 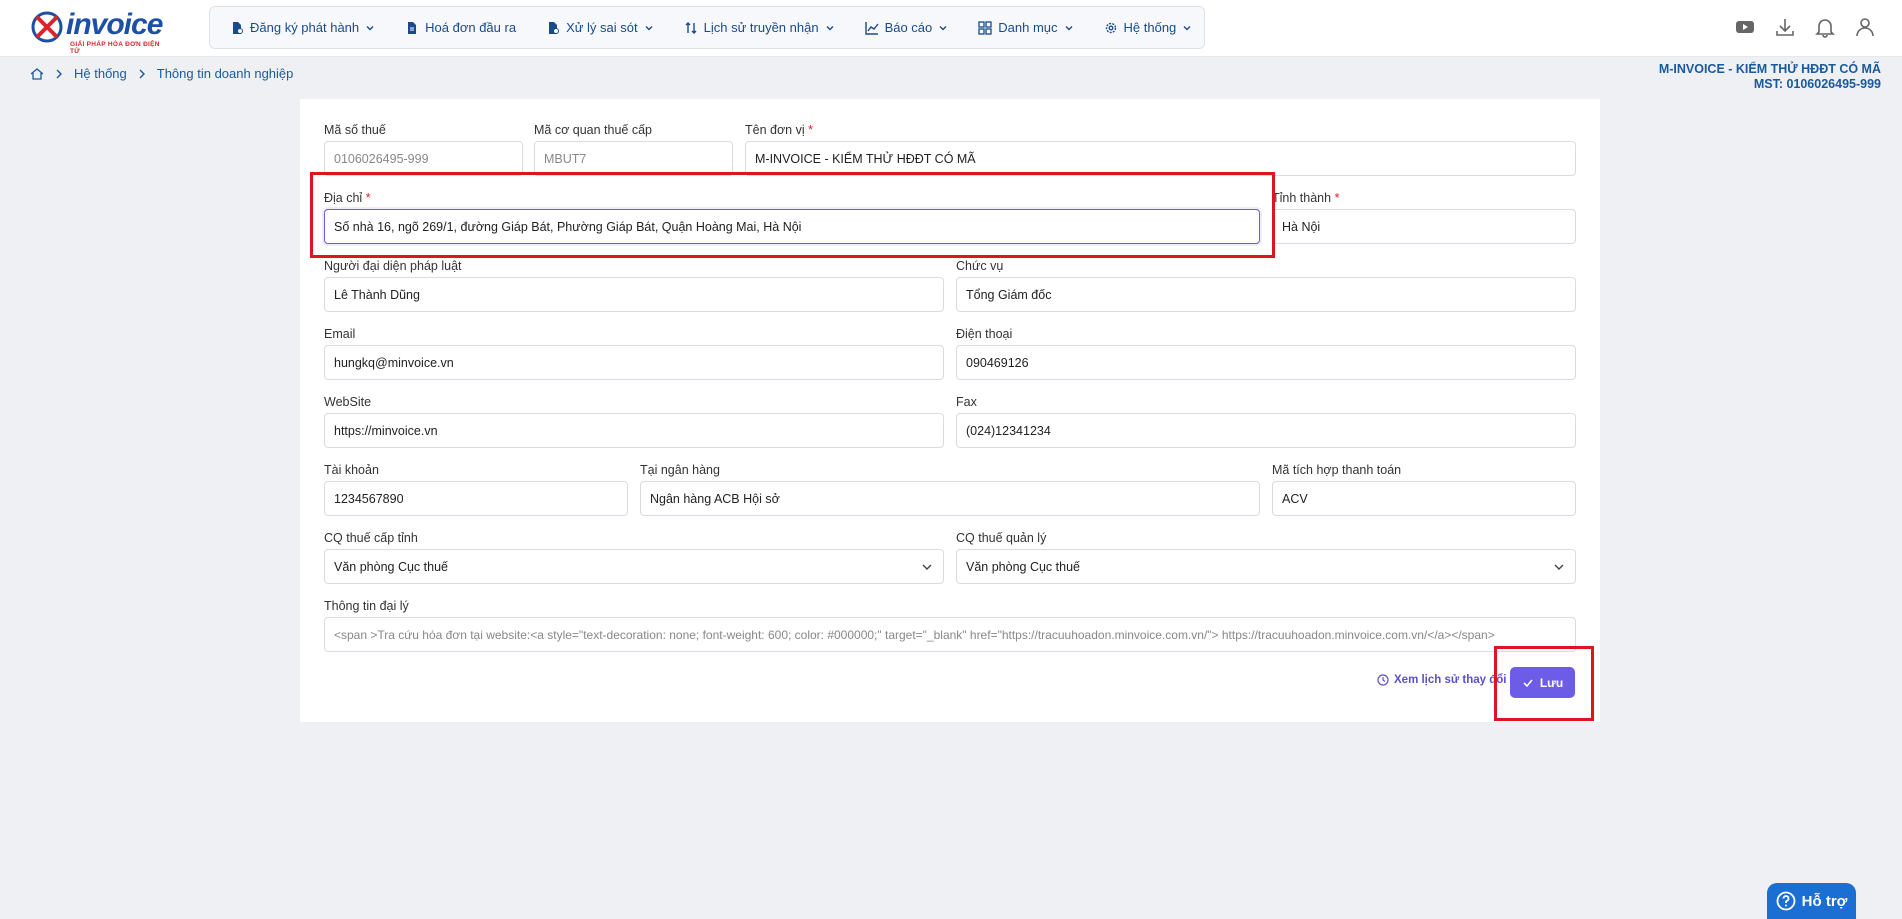 What do you see at coordinates (371, 538) in the screenshot?
I see `prov-tax-office-label: CQ thuế cấp tỉnh` at bounding box center [371, 538].